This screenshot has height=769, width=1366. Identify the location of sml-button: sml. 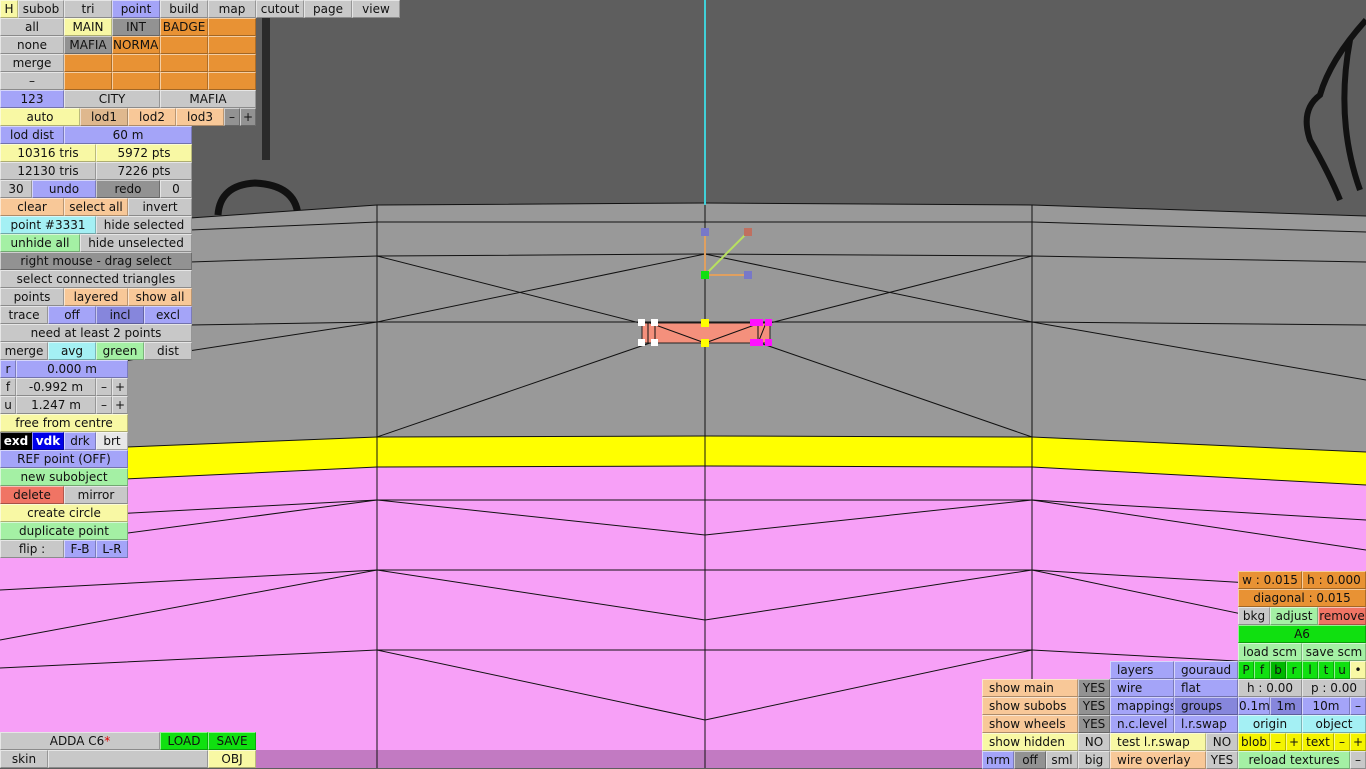
(1062, 760).